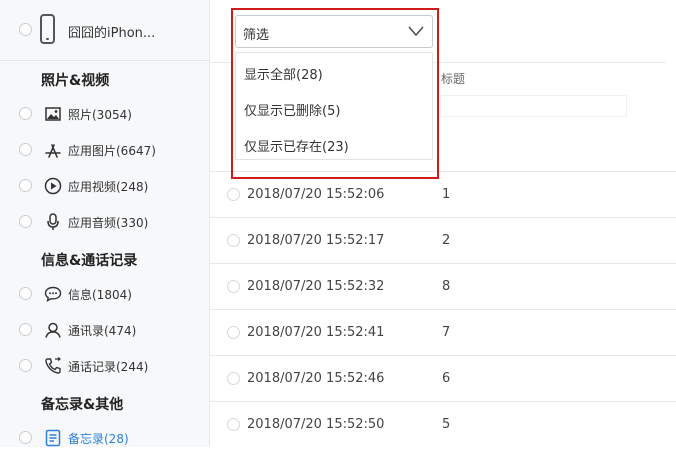  I want to click on iphone-icon, so click(47, 29).